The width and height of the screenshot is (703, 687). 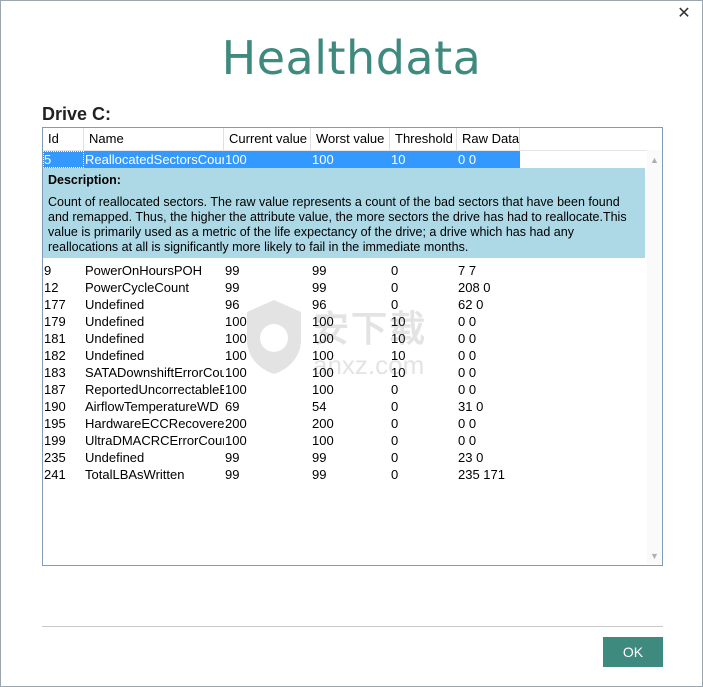 I want to click on table-row: 235 Undefined 99 99 0 23 0, so click(x=281, y=457).